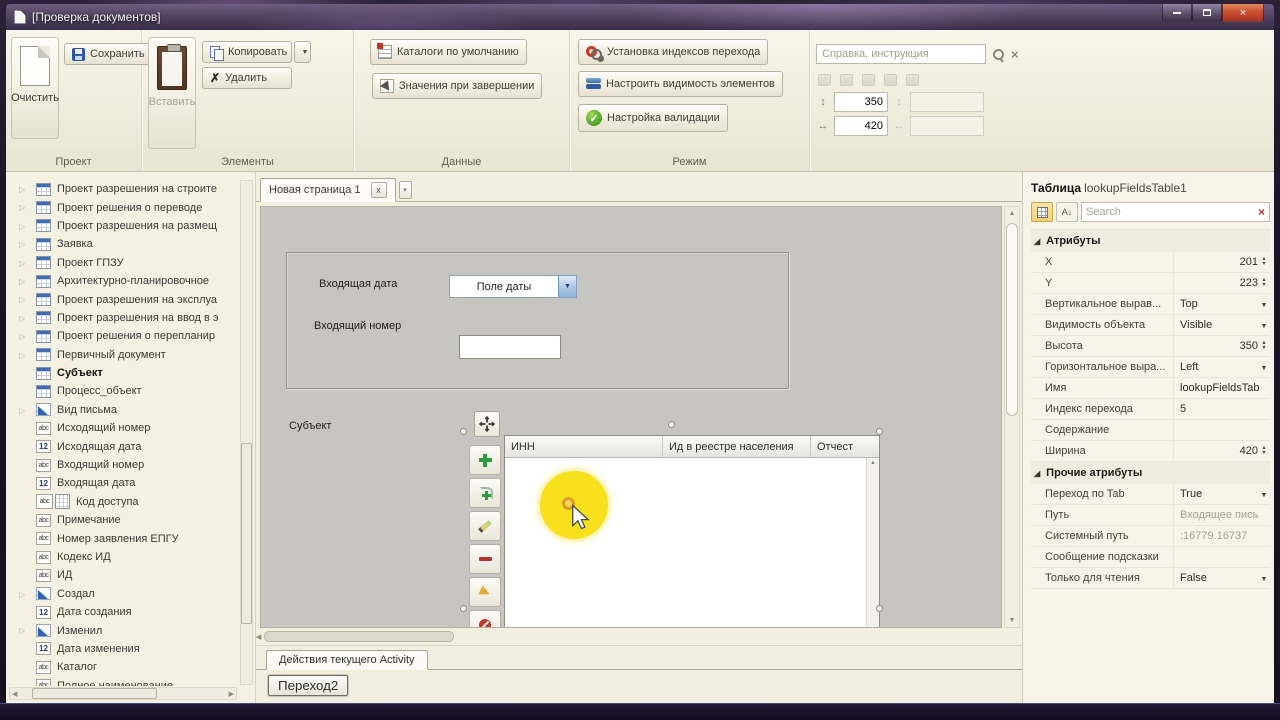 The height and width of the screenshot is (720, 1280). Describe the element at coordinates (1150, 367) in the screenshot. I see `property-row: Горизонтальное выра... Left` at that location.